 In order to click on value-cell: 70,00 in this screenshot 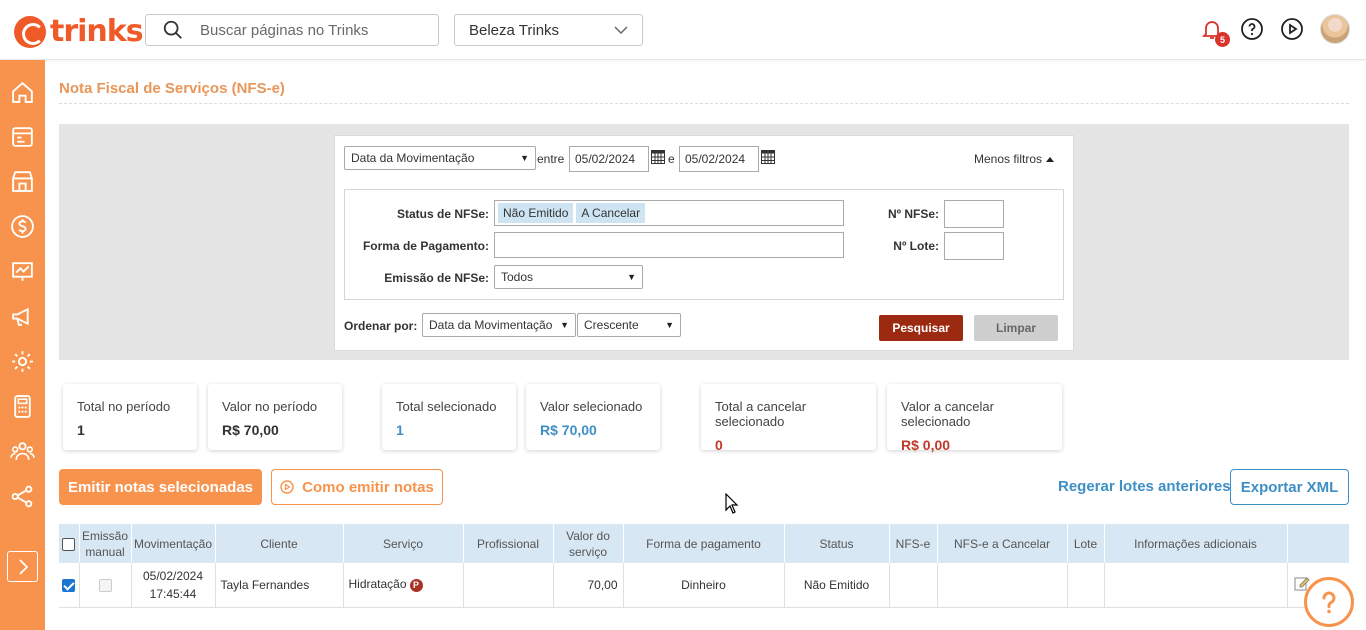, I will do `click(588, 585)`.